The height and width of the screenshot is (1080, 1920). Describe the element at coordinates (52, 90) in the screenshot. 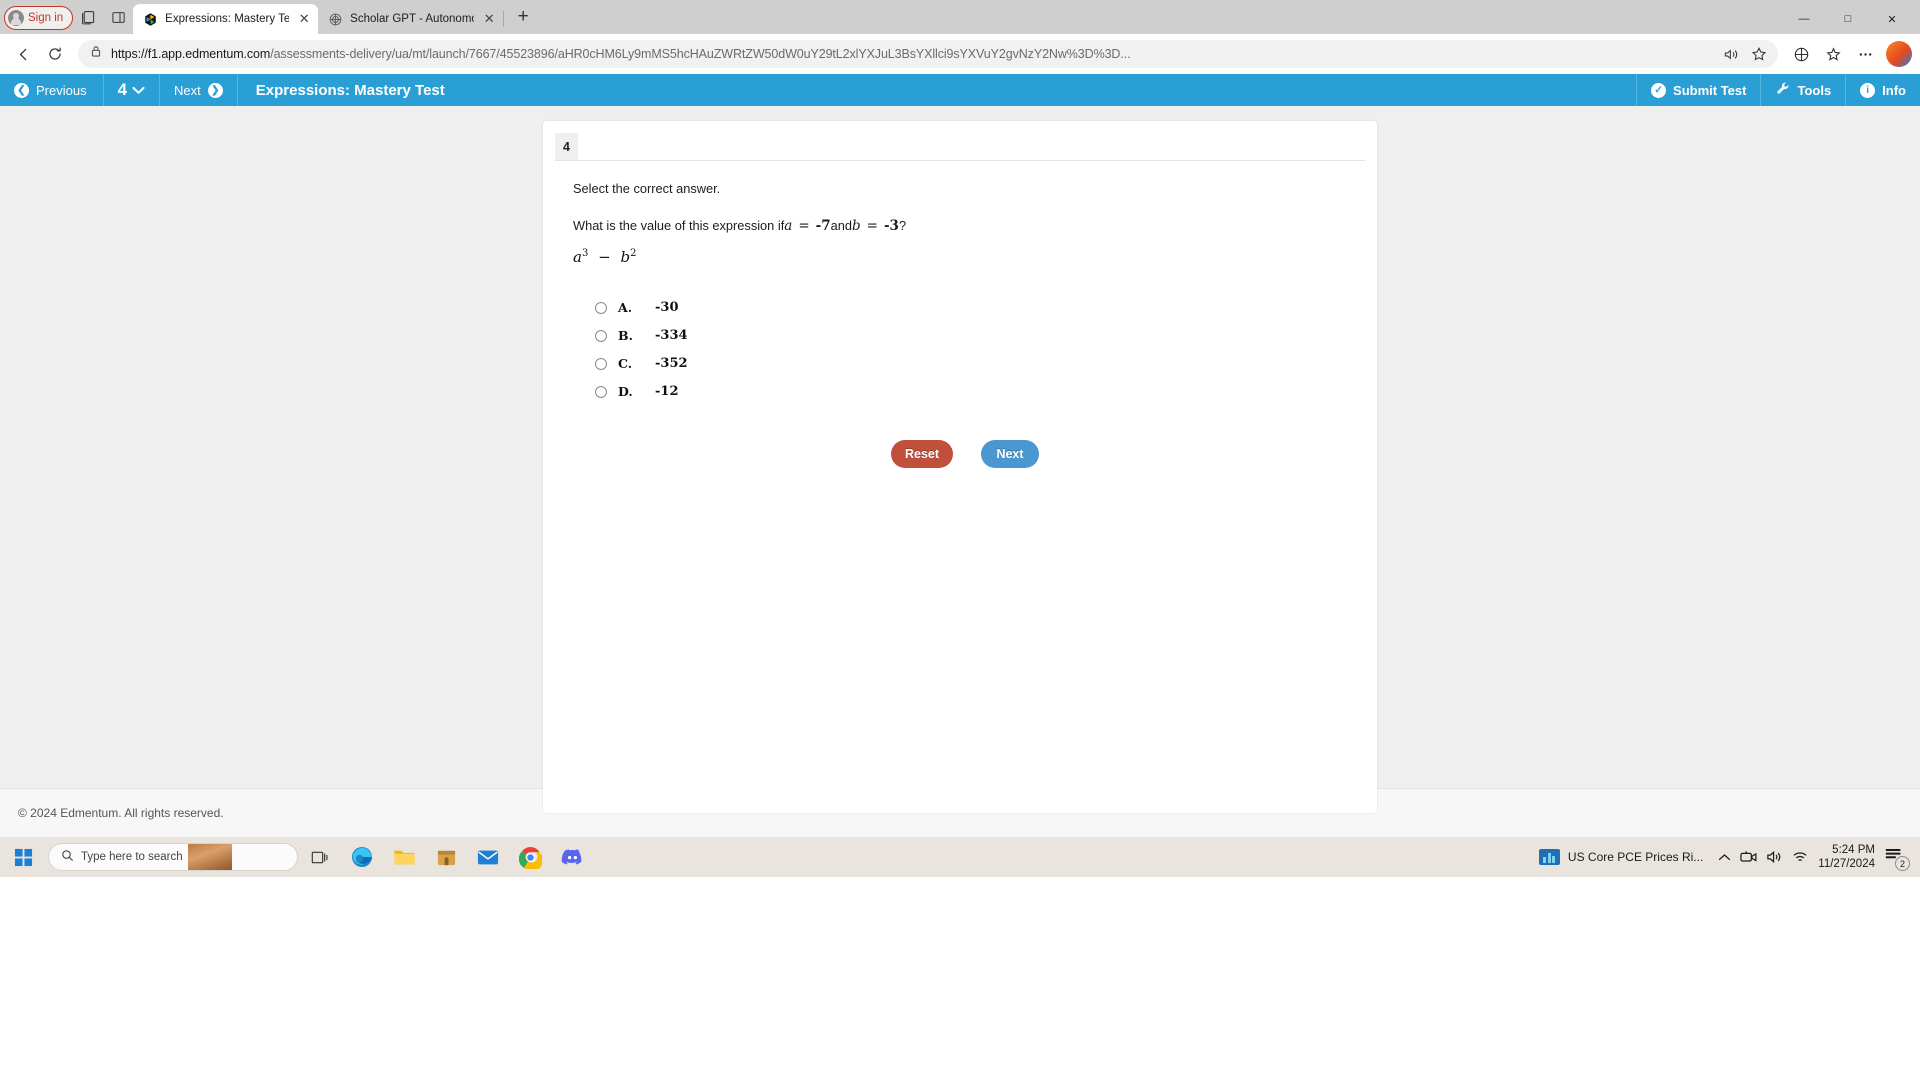

I see `previous-question-button: ❮ Previous` at that location.